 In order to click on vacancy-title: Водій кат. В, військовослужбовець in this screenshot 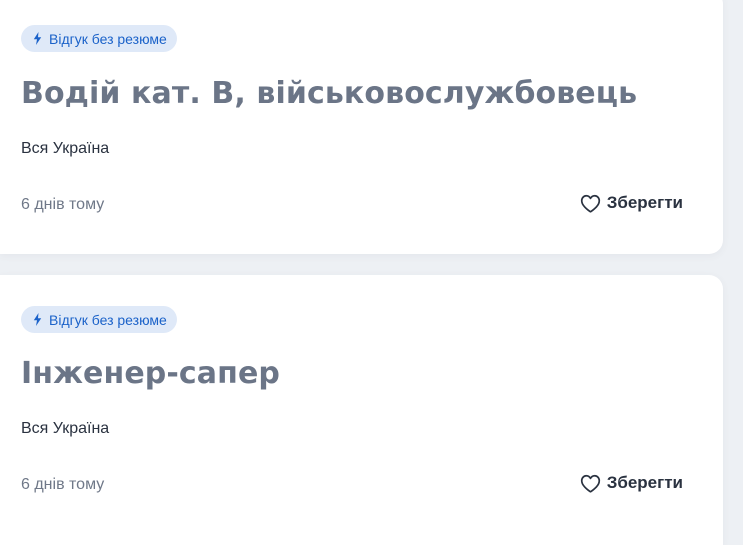, I will do `click(329, 93)`.